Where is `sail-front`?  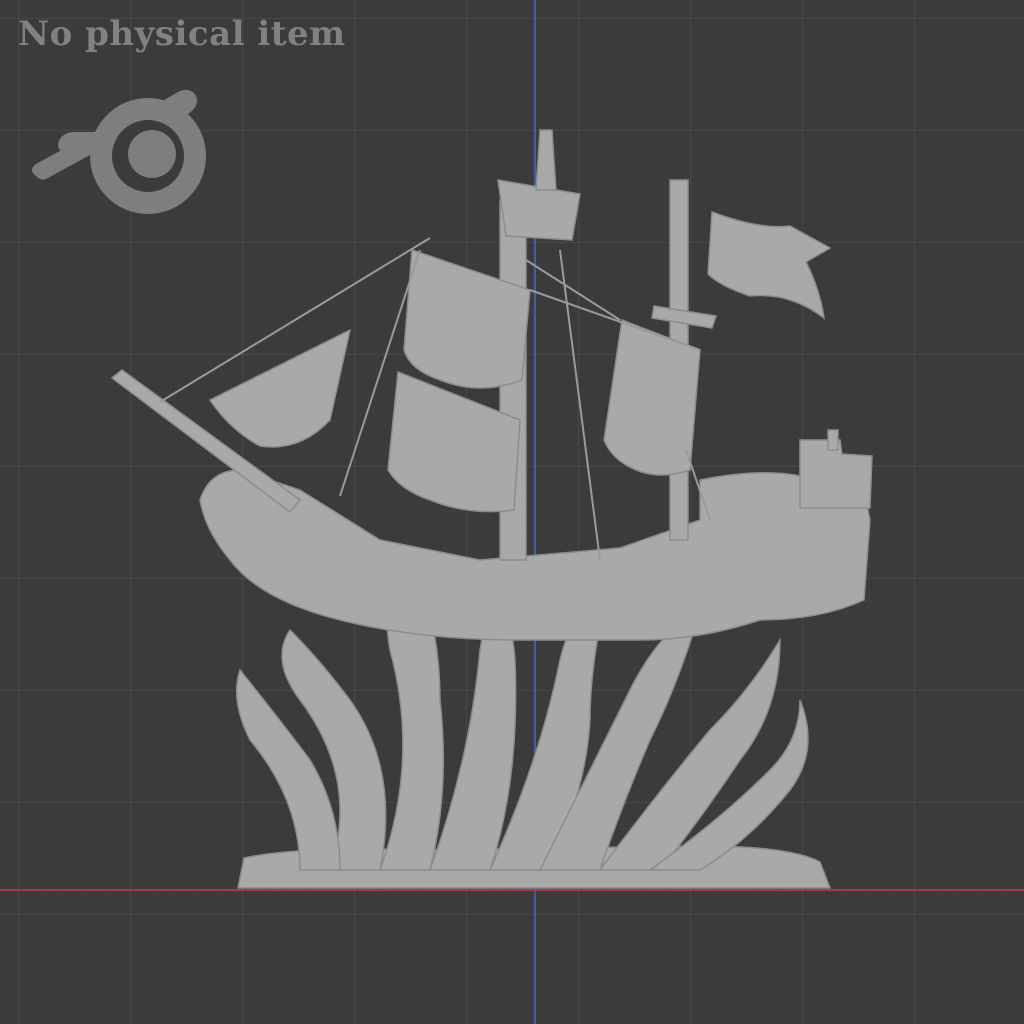
sail-front is located at coordinates (280, 388).